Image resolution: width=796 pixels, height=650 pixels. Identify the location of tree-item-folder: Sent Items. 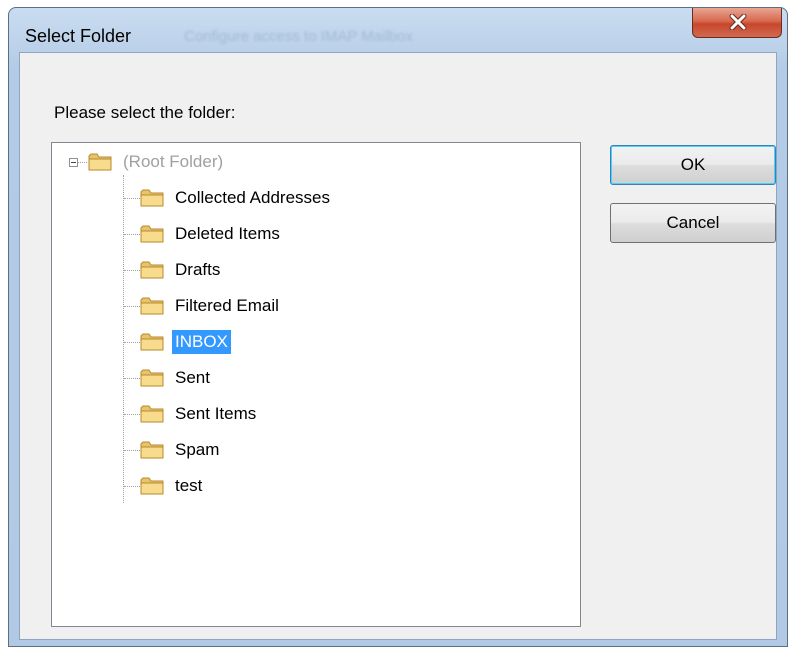
(199, 414).